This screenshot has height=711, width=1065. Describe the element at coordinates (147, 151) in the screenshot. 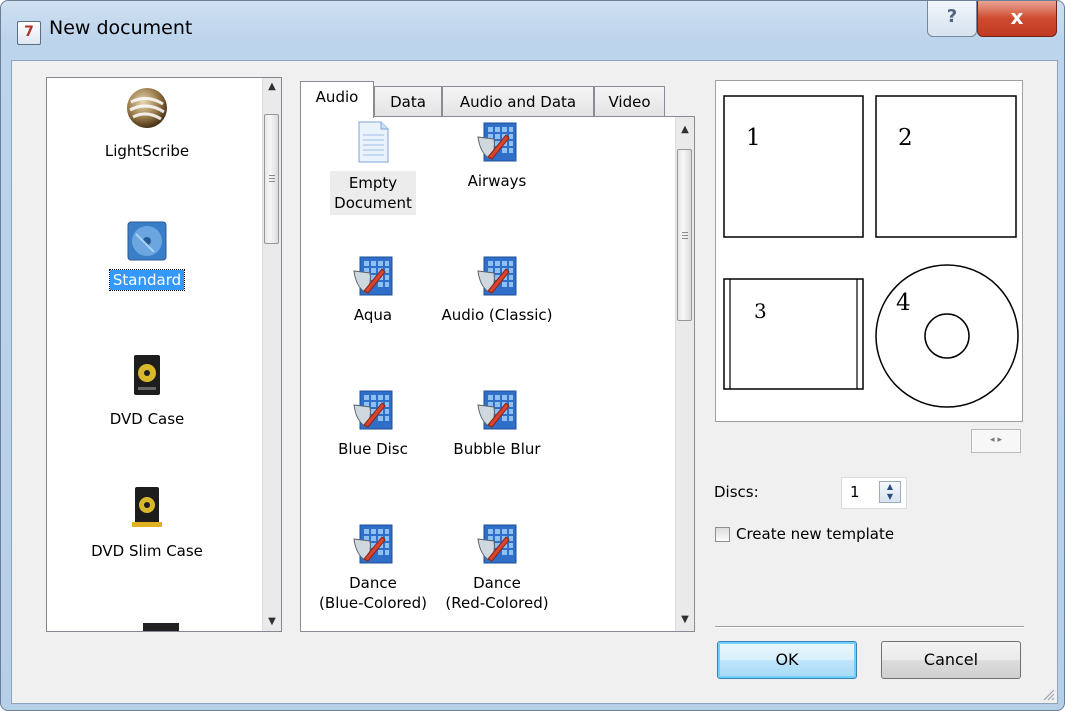

I see `list-item-label: LightScribe` at that location.